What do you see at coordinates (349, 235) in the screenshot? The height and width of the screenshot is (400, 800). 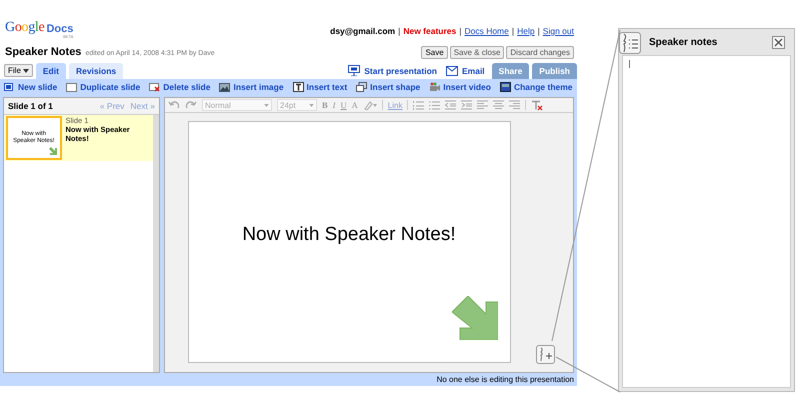 I see `slide-text: Now with Speaker Notes!` at bounding box center [349, 235].